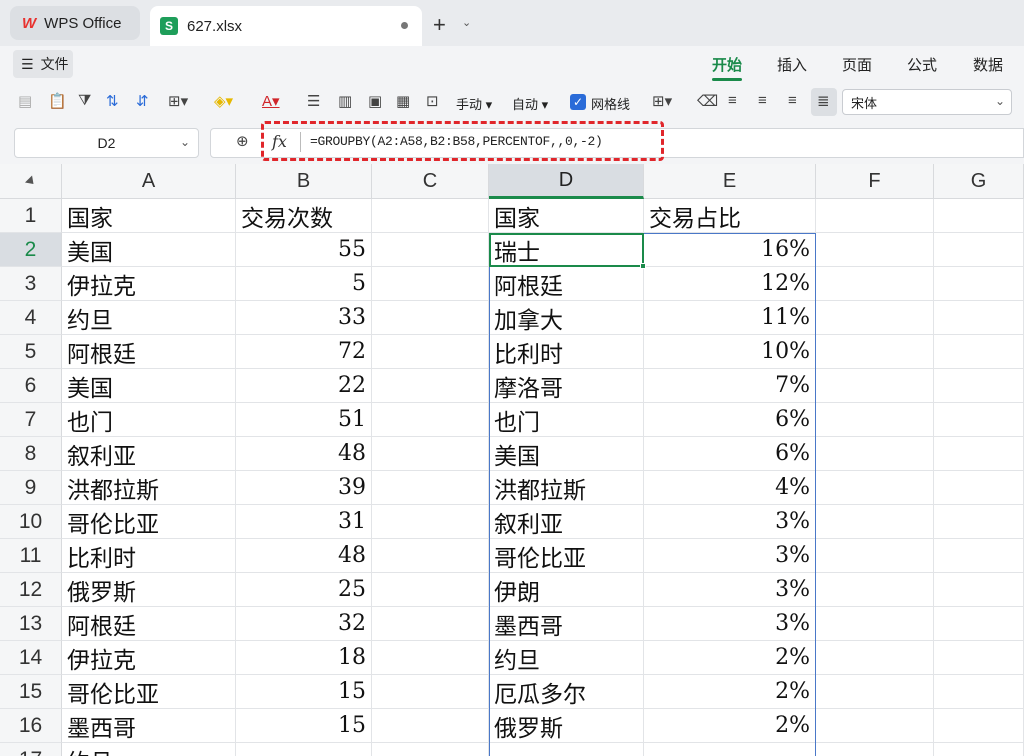  I want to click on cell-e14: 2%, so click(730, 658).